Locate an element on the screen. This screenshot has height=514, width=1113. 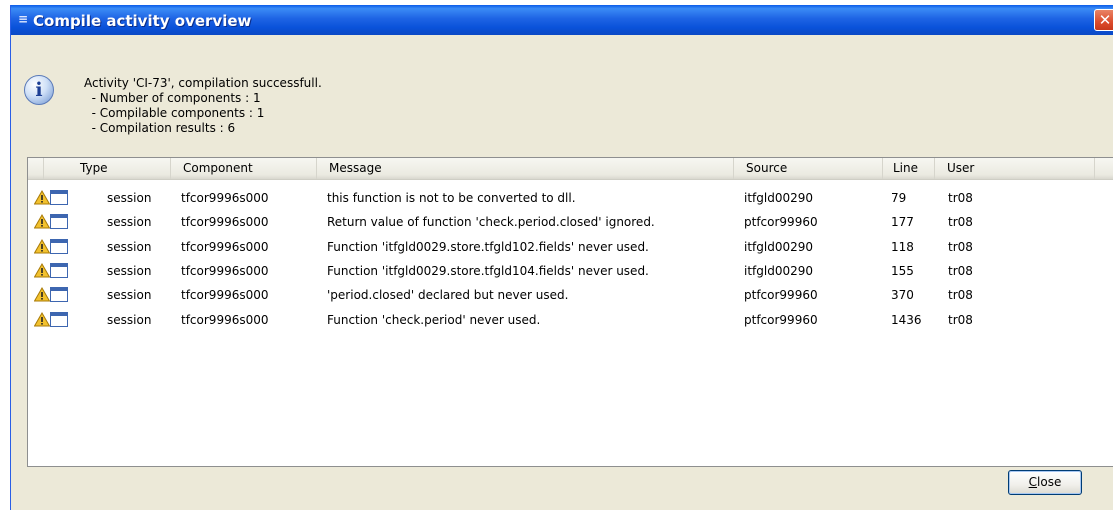
column-header-component: Component is located at coordinates (244, 168).